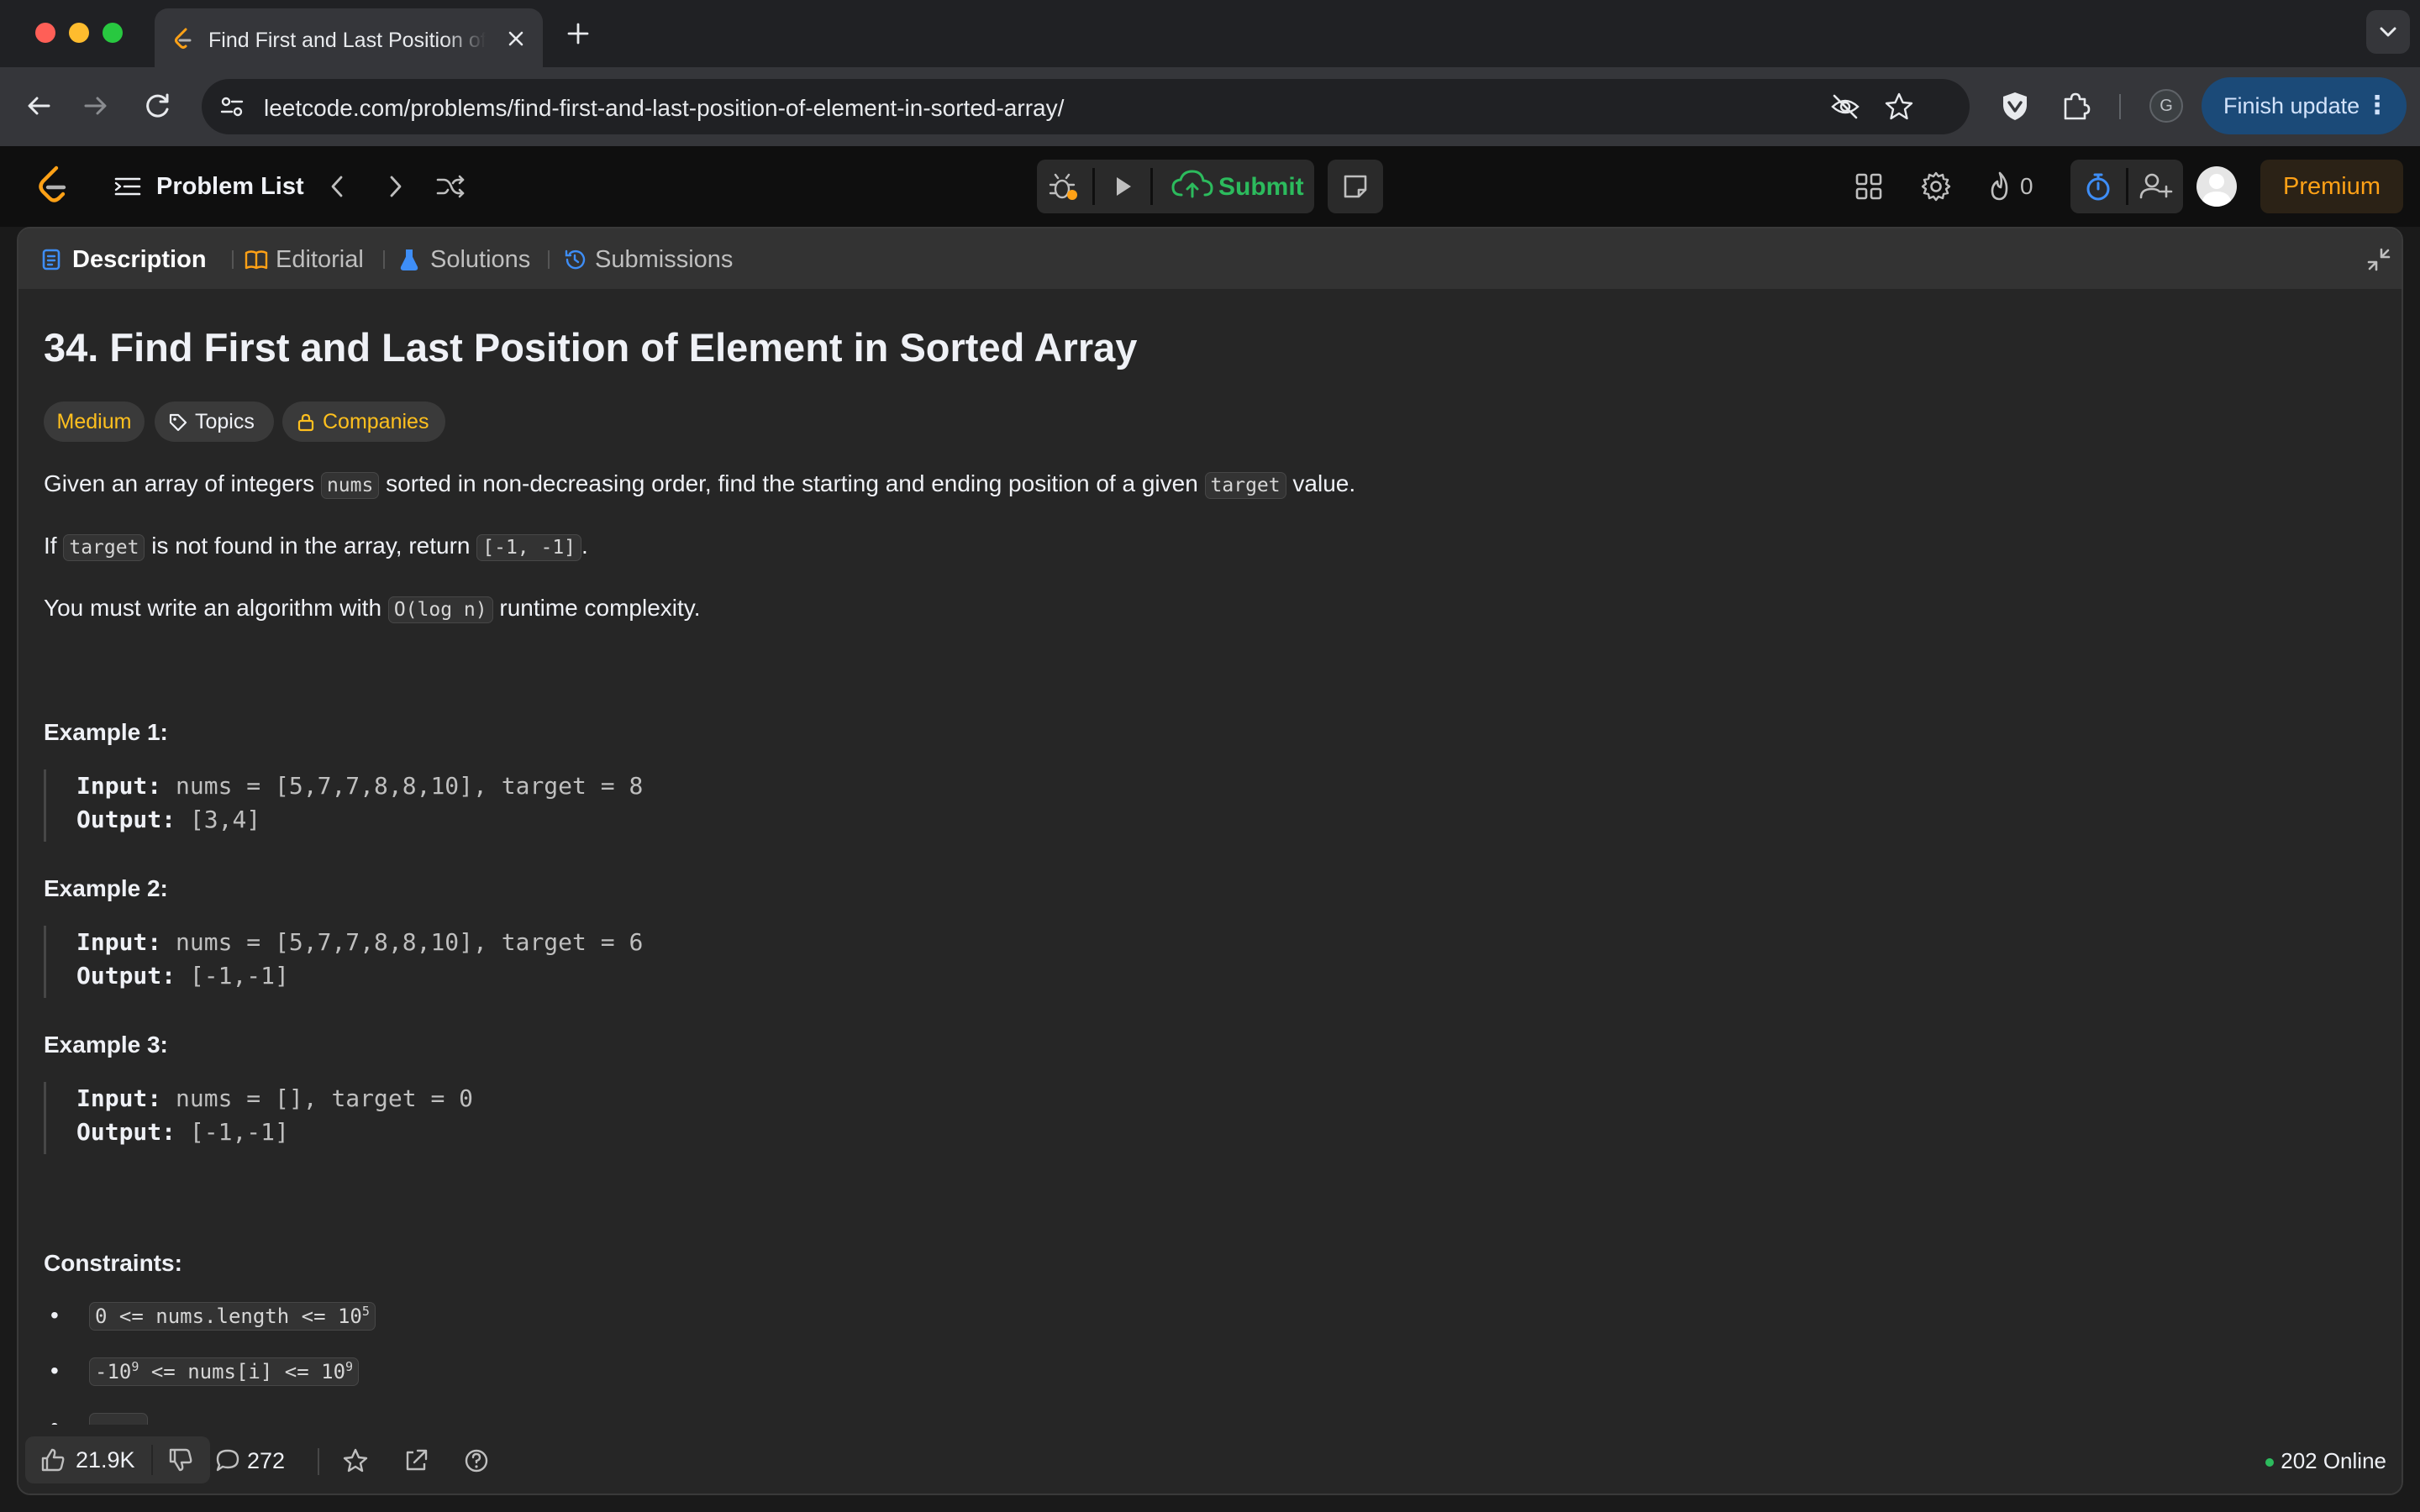 This screenshot has height=1512, width=2420. What do you see at coordinates (395, 186) in the screenshot?
I see `next-problem-chevron-icon` at bounding box center [395, 186].